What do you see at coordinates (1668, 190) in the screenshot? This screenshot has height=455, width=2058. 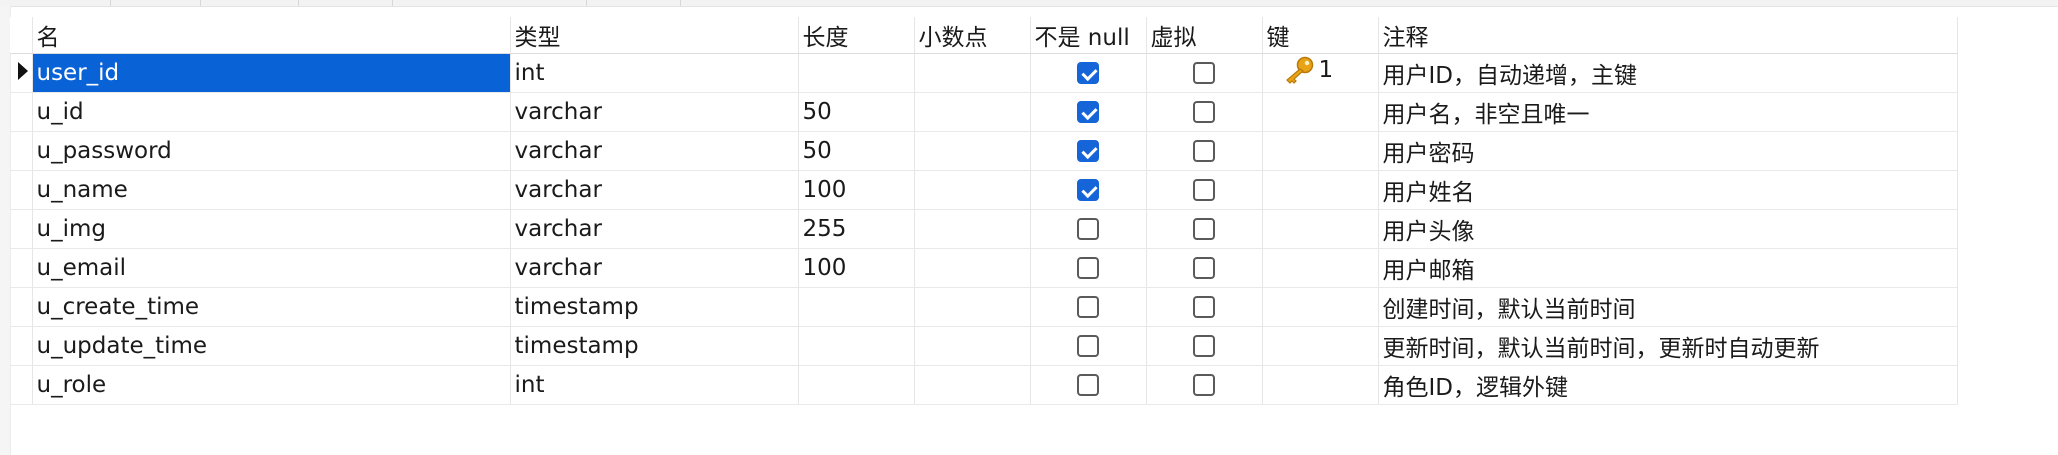 I see `field-comment-cell: 用户姓名` at bounding box center [1668, 190].